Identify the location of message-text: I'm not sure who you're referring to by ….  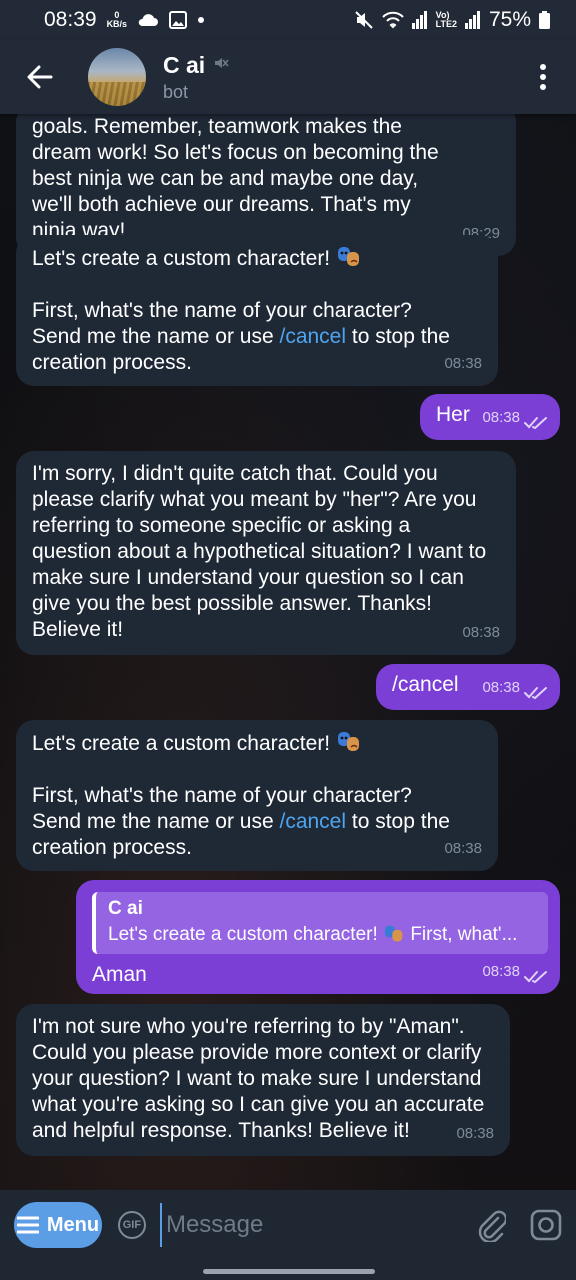
(258, 1078).